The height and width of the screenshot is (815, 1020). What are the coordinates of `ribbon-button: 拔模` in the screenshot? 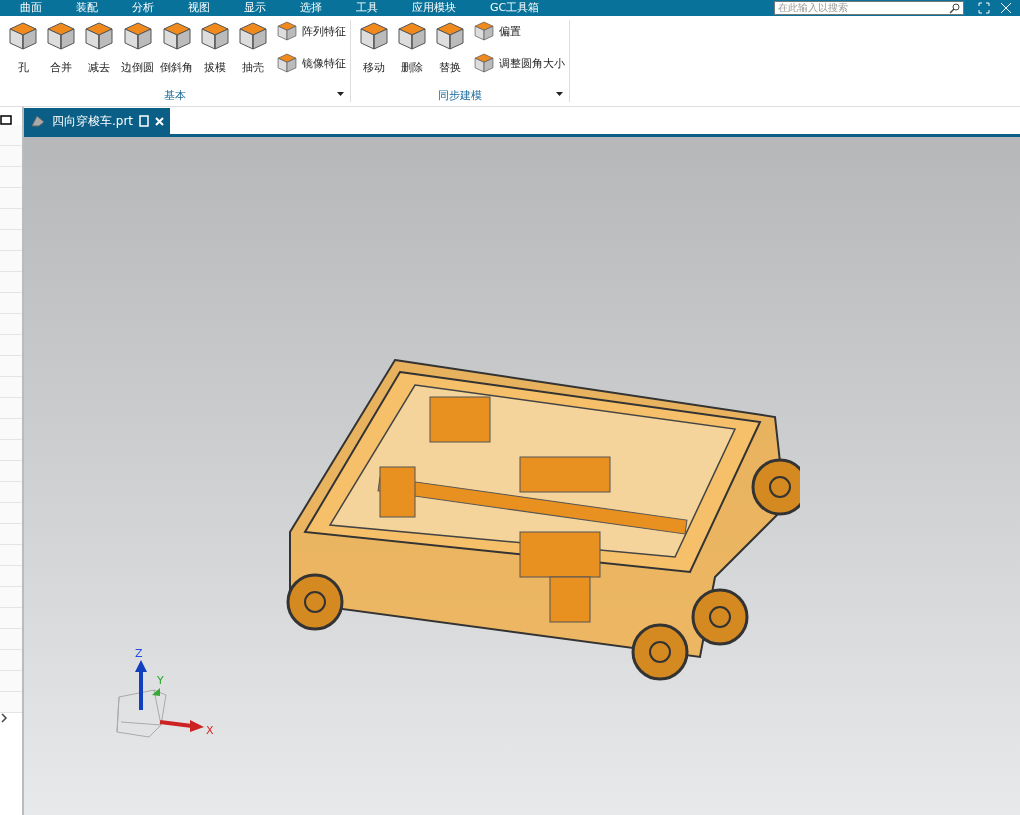 It's located at (215, 47).